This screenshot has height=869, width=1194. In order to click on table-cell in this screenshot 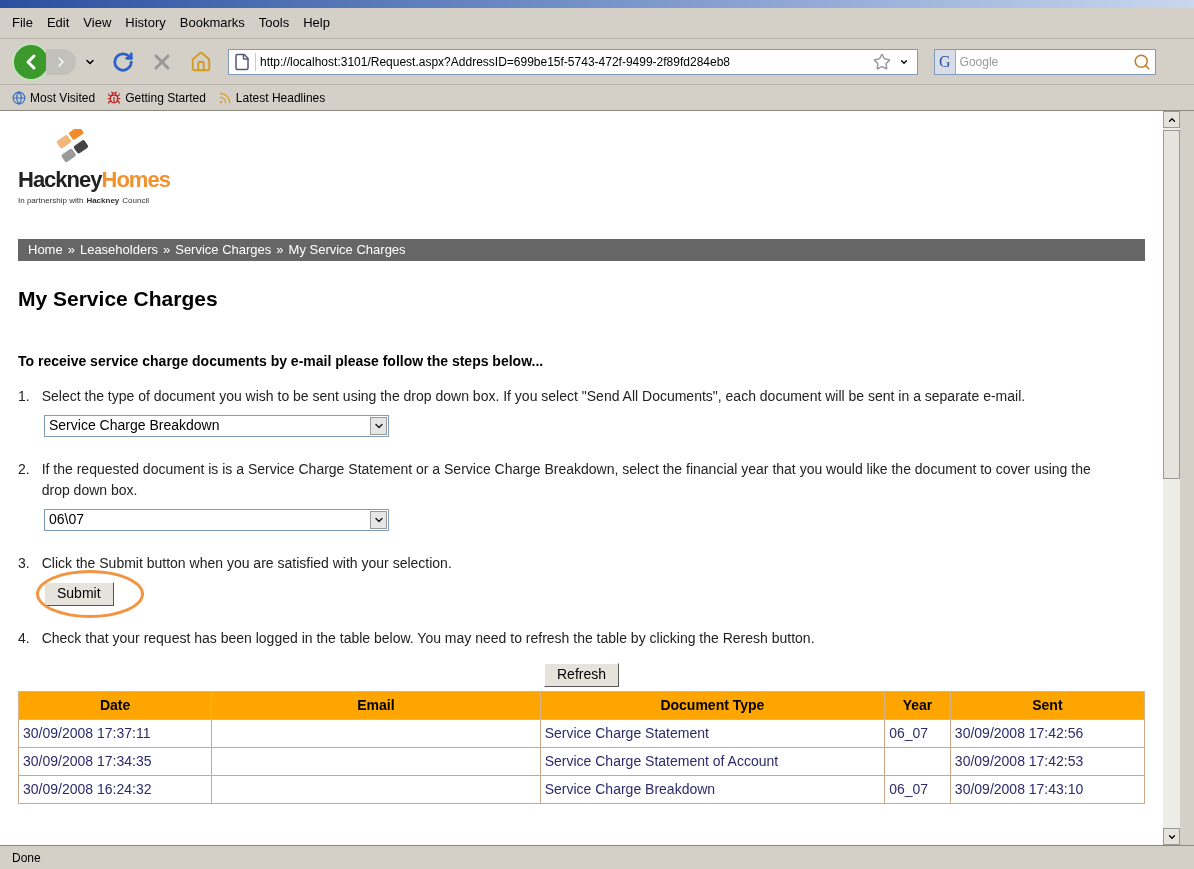, I will do `click(917, 761)`.